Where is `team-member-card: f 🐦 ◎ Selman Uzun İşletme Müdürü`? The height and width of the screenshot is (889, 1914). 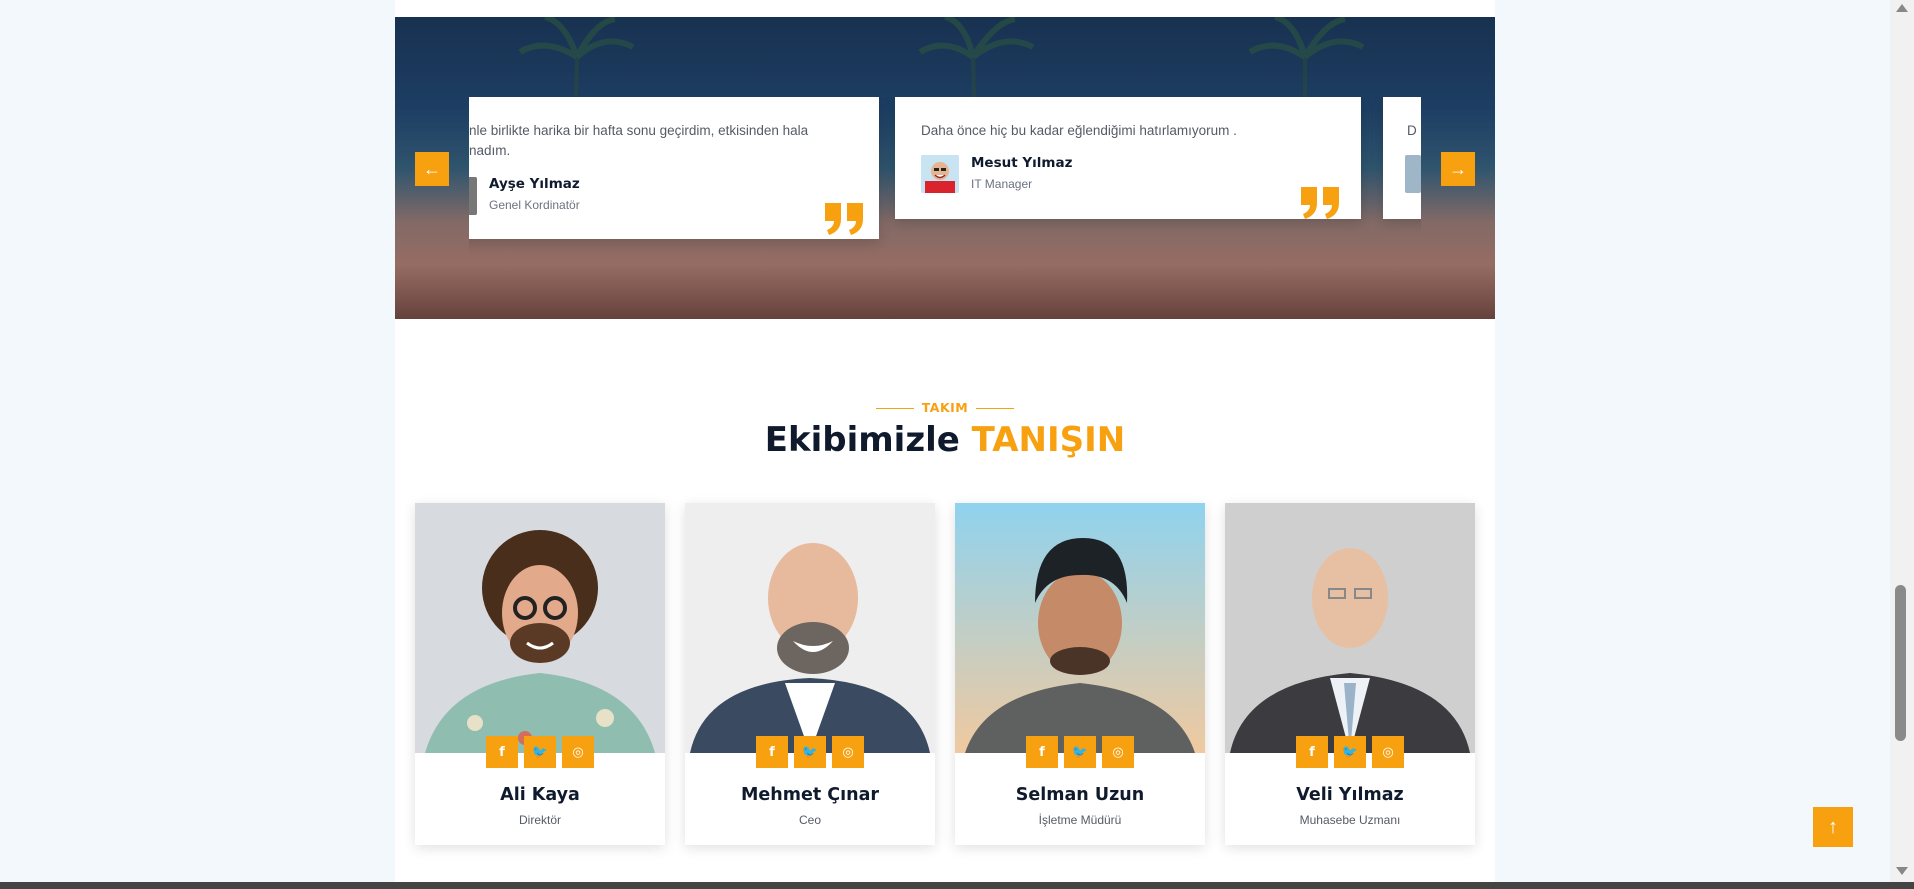 team-member-card: f 🐦 ◎ Selman Uzun İşletme Müdürü is located at coordinates (1080, 674).